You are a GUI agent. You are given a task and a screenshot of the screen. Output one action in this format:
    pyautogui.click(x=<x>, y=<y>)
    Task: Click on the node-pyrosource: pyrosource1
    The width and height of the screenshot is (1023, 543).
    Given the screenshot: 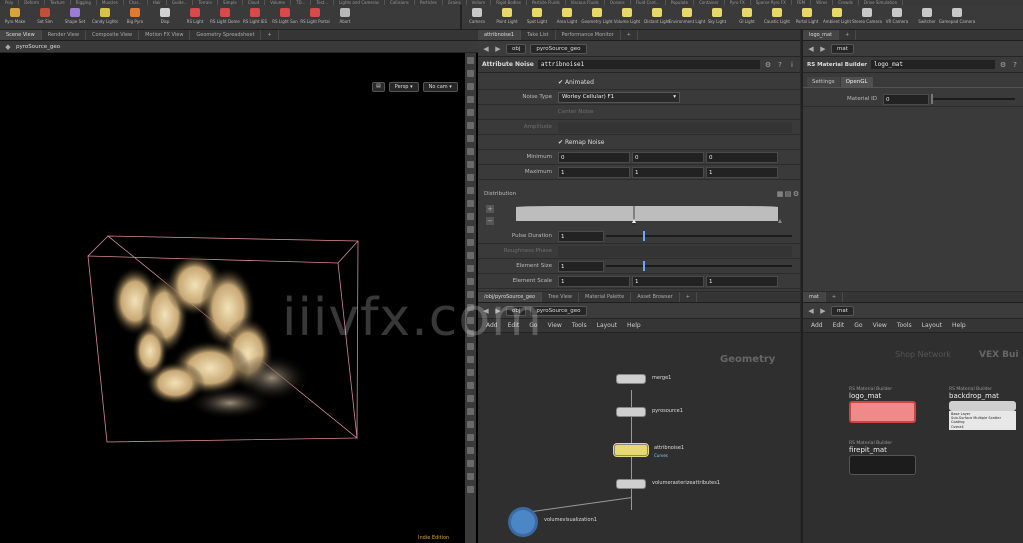 What is the action you would take?
    pyautogui.click(x=649, y=412)
    